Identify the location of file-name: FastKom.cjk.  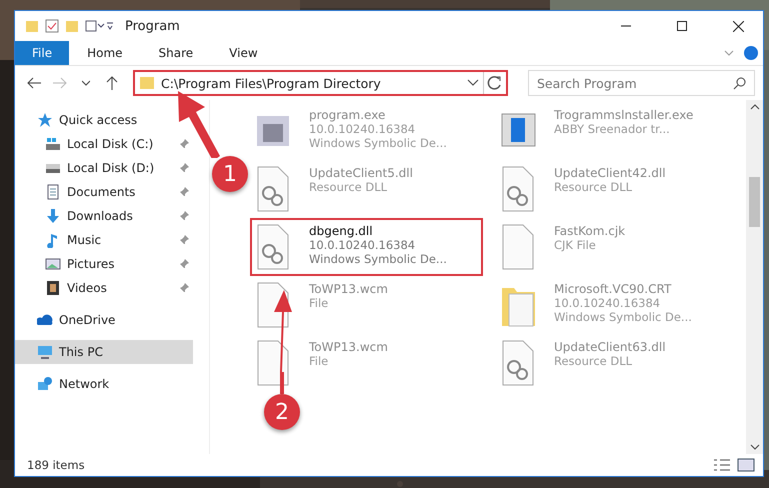
(590, 231).